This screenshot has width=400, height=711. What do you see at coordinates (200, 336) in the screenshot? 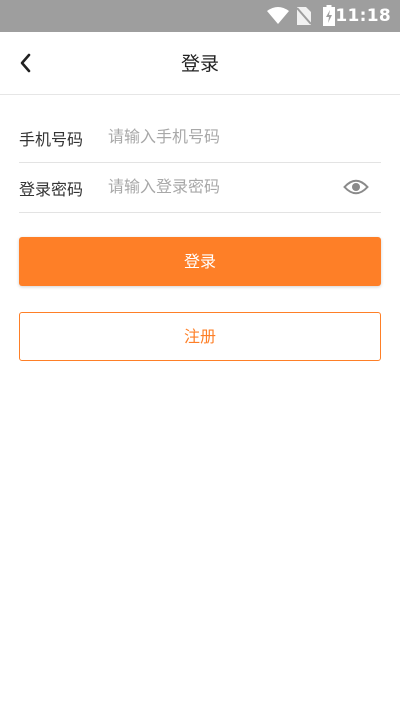
I see `register-button: 注册` at bounding box center [200, 336].